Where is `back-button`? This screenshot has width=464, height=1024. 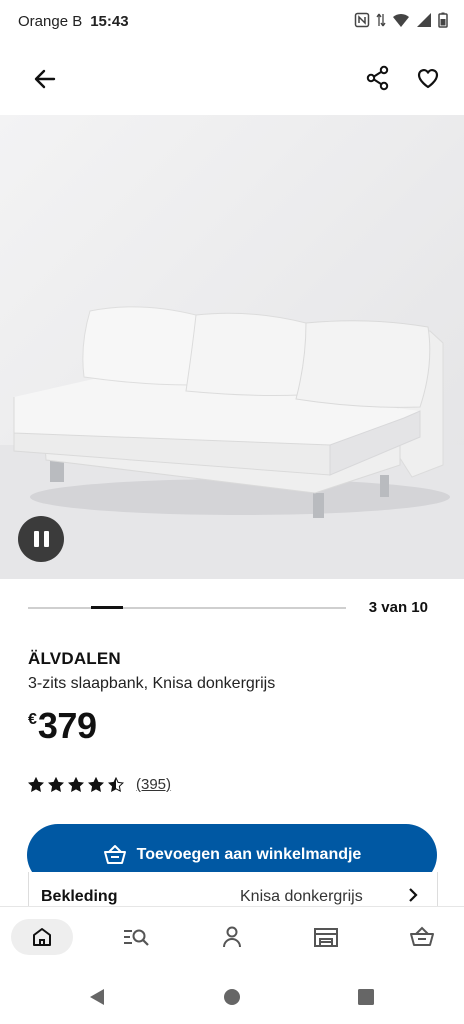
back-button is located at coordinates (45, 79).